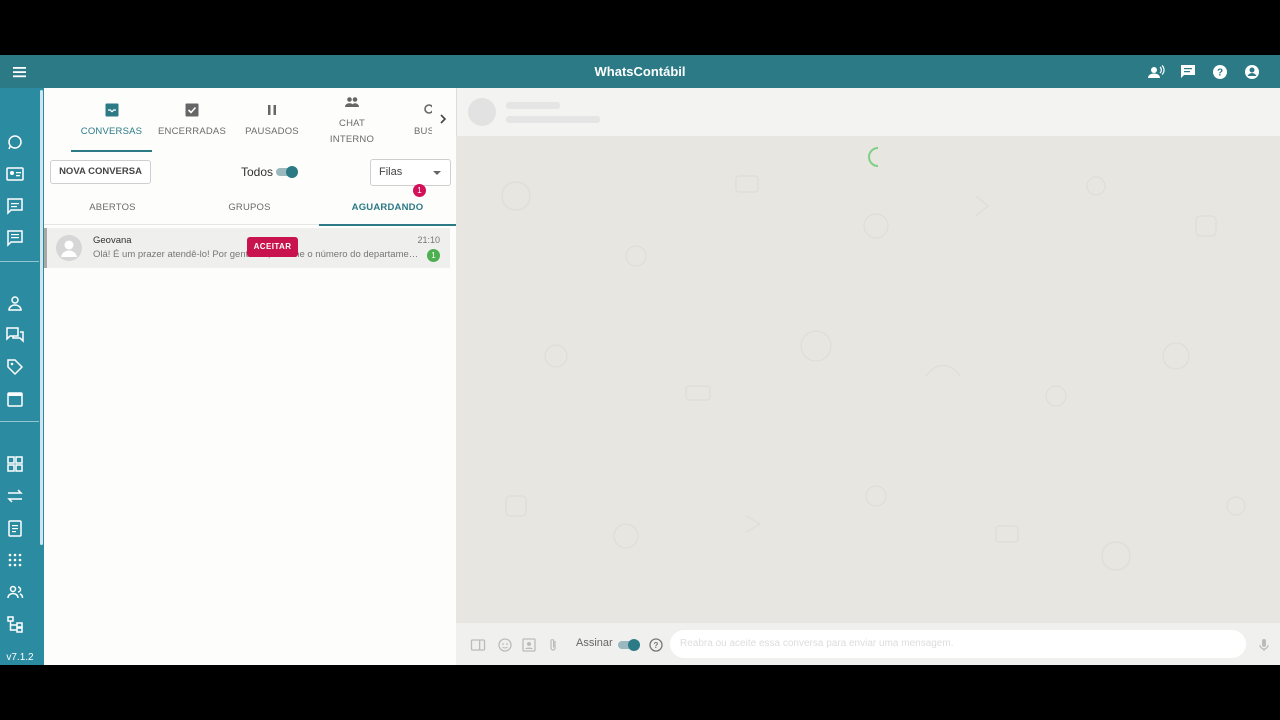 The width and height of the screenshot is (1280, 720). I want to click on tab-label: CHAT INTERNO, so click(352, 131).